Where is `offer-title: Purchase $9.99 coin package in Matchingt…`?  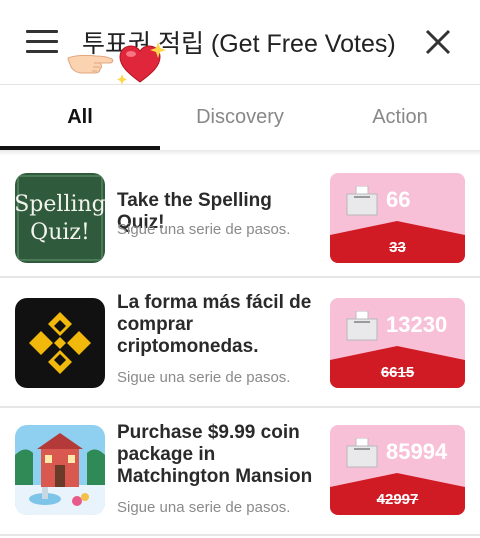
offer-title: Purchase $9.99 coin package in Matchingt… is located at coordinates (215, 454).